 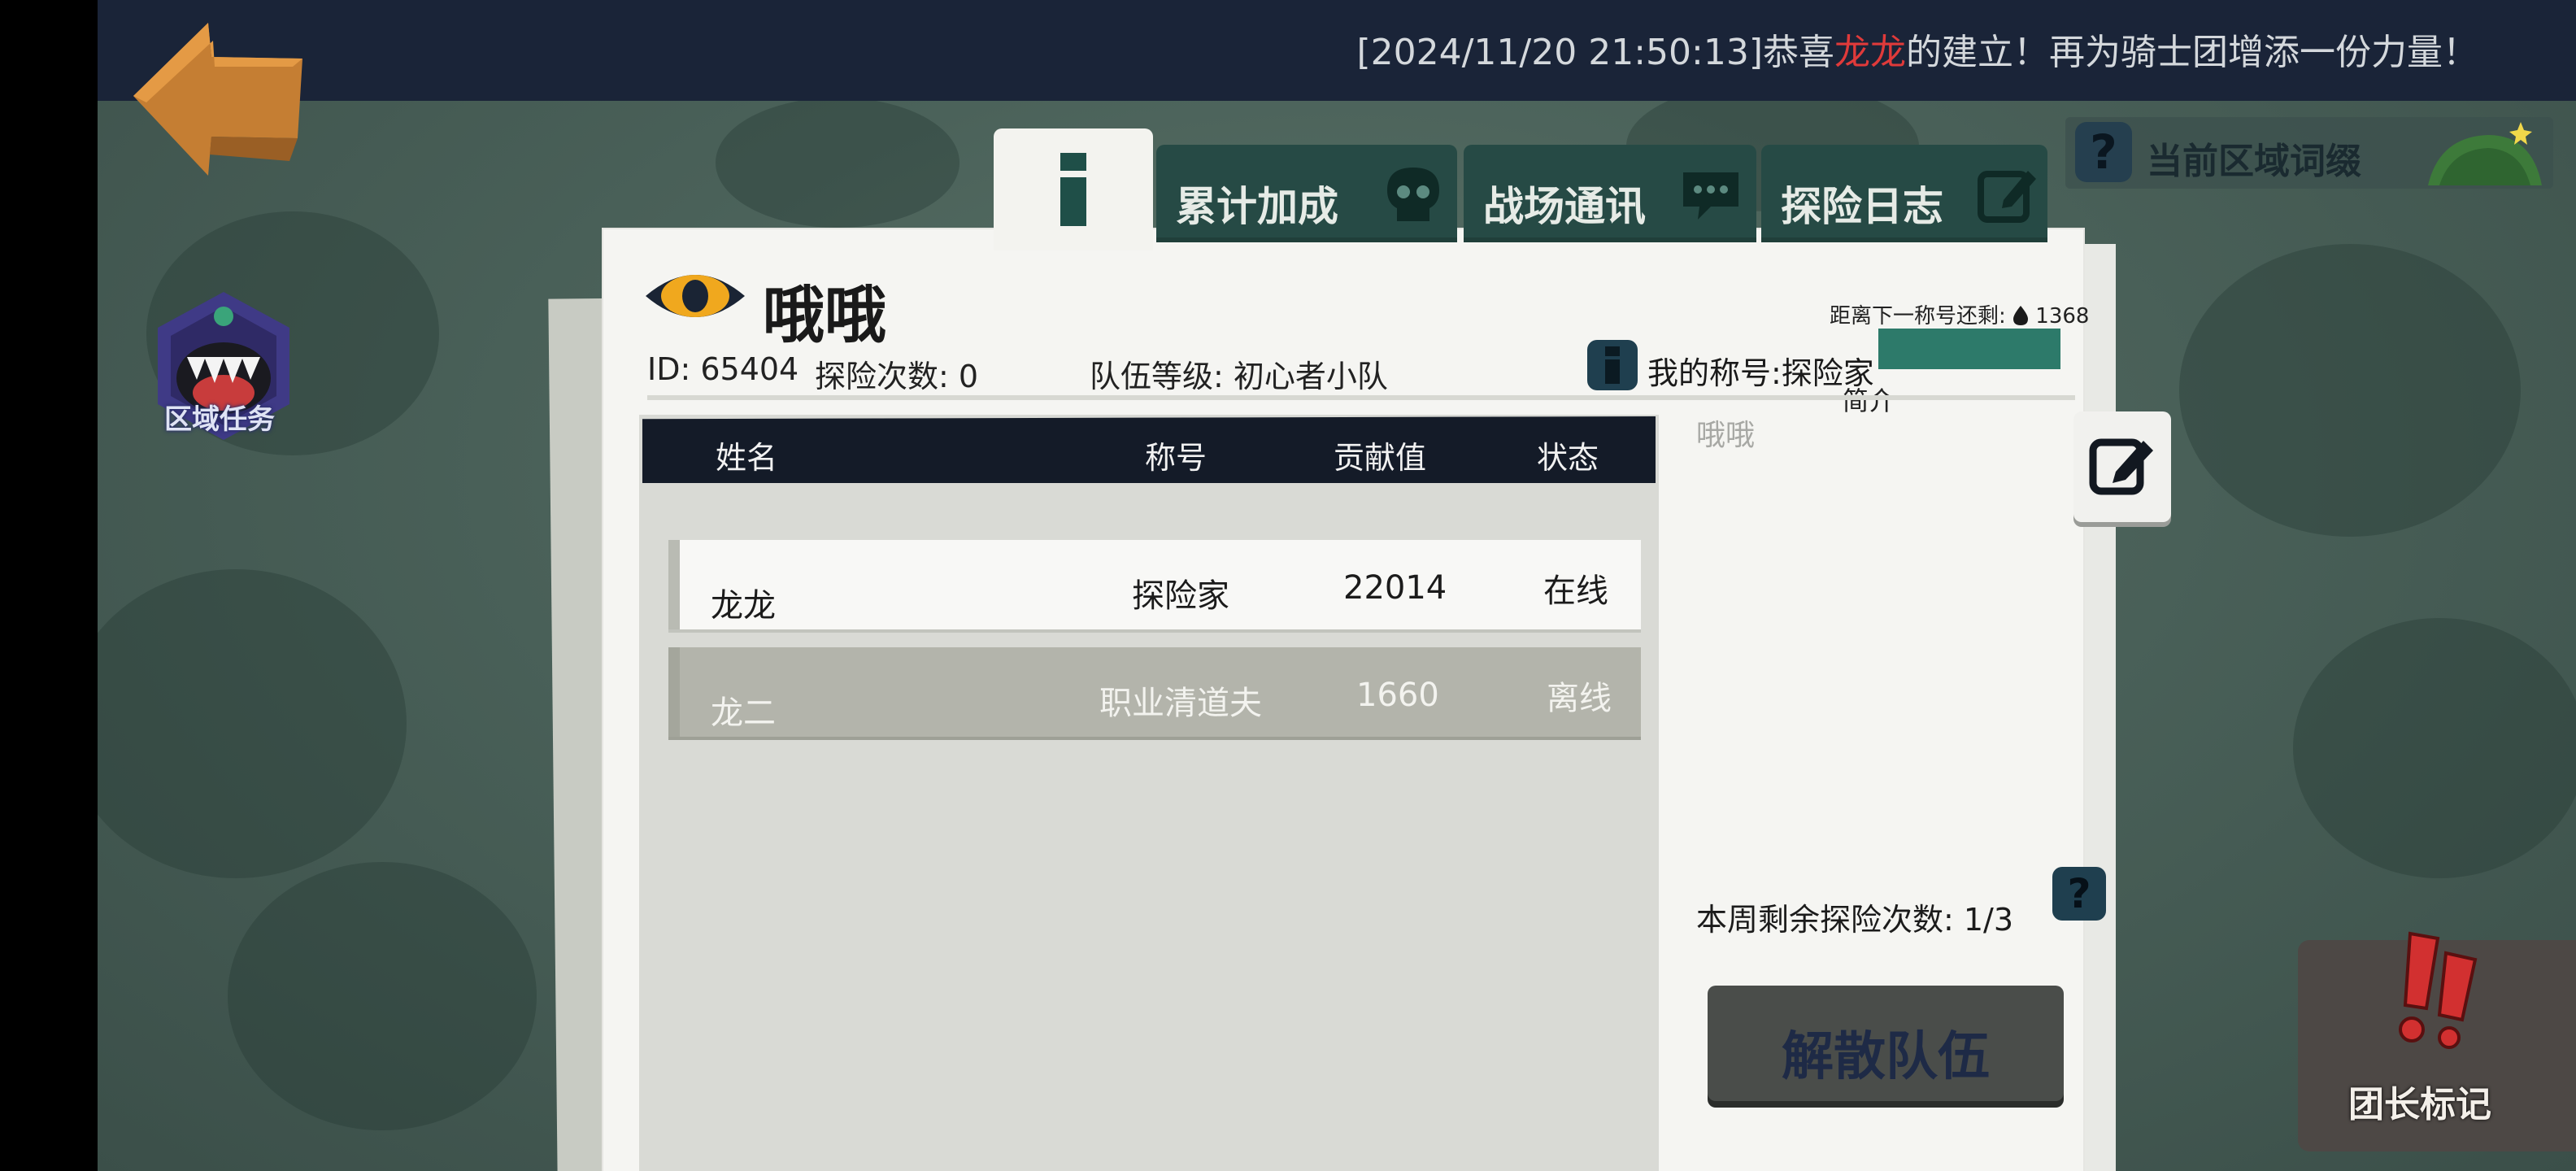 I want to click on member-contribution: 22014, so click(x=1395, y=588).